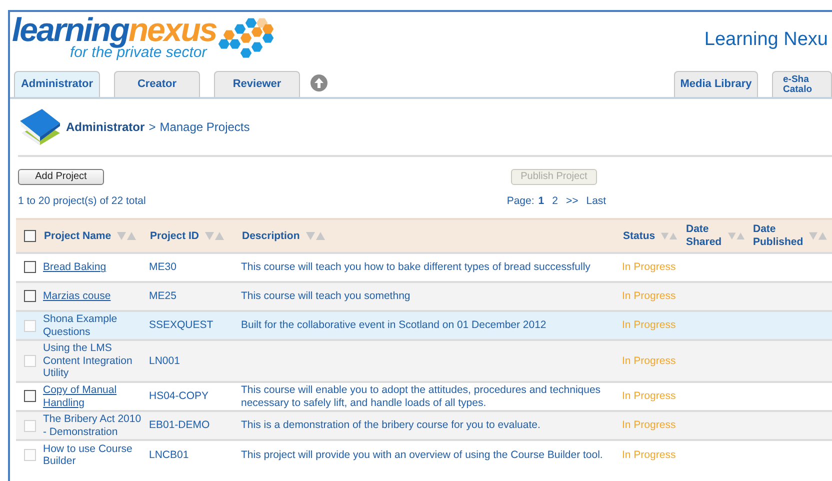  Describe the element at coordinates (205, 127) in the screenshot. I see `breadcrumb-current: Manage Projects` at that location.